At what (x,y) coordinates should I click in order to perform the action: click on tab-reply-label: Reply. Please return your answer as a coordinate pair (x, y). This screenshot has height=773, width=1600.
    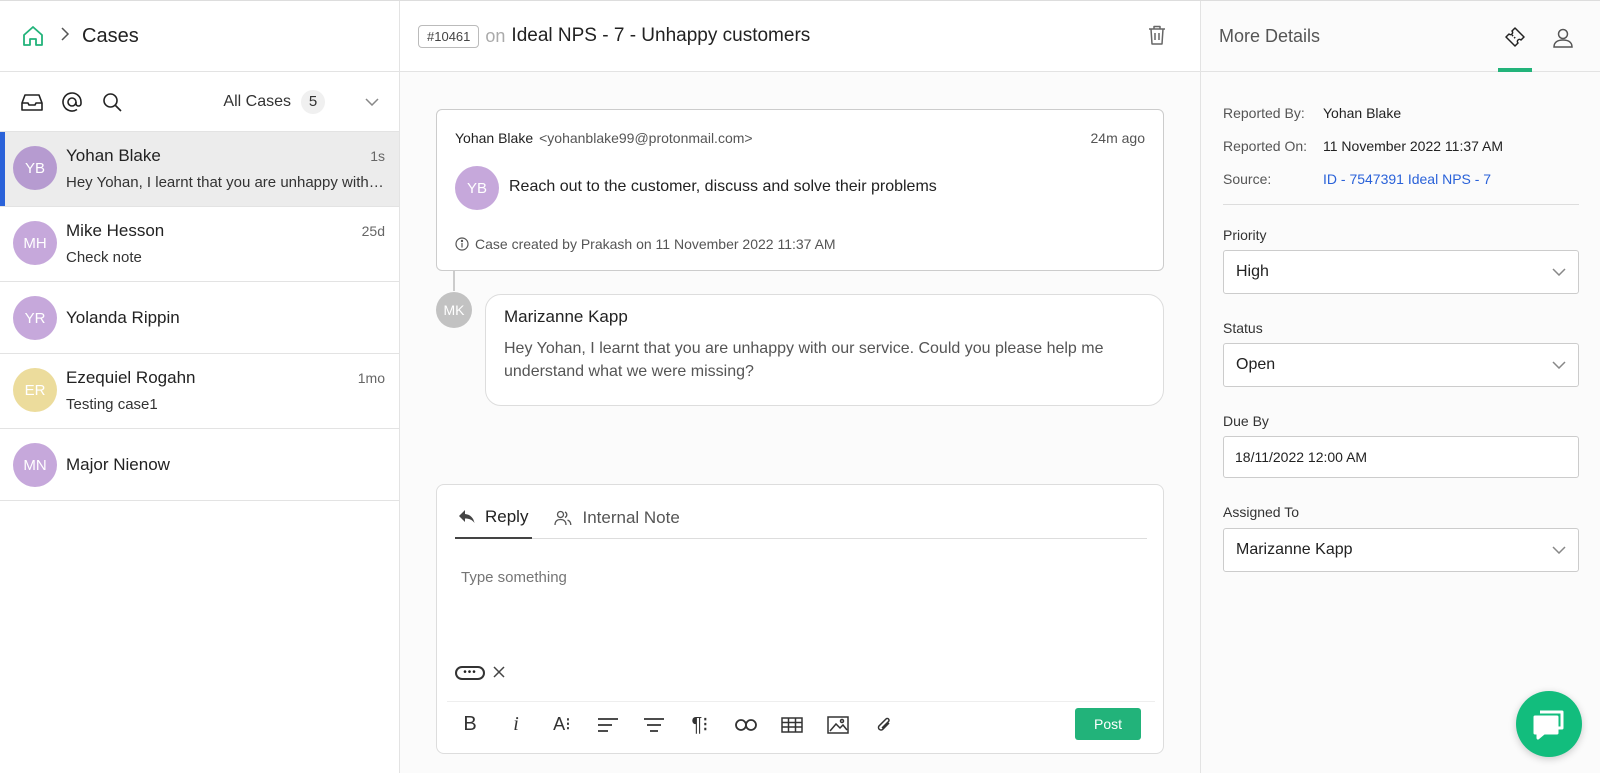
    Looking at the image, I should click on (507, 516).